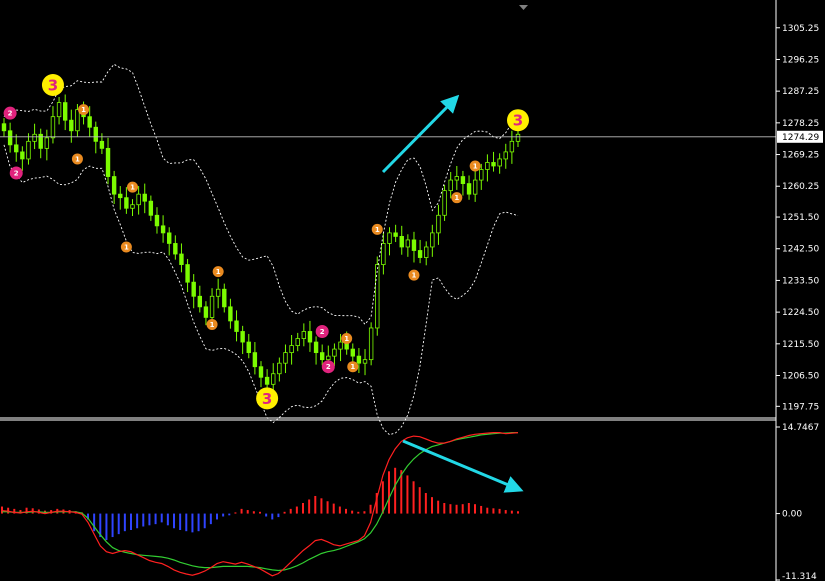 The image size is (825, 581). What do you see at coordinates (800, 281) in the screenshot?
I see `price-tick-label: 1233.50` at bounding box center [800, 281].